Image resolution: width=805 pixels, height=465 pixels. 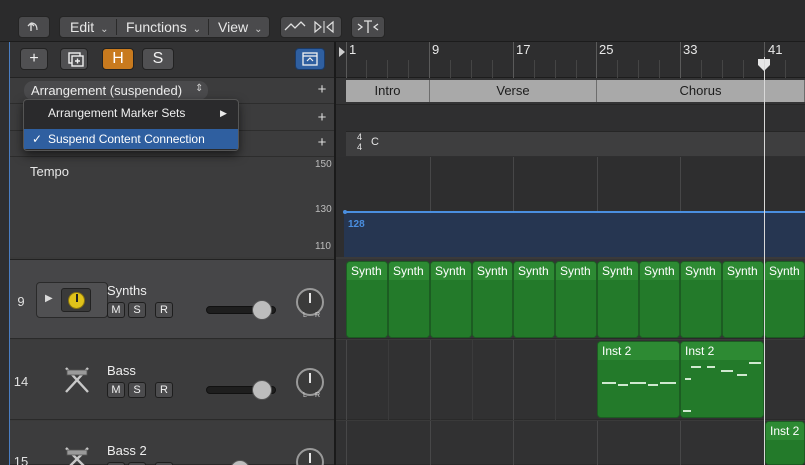 What do you see at coordinates (172, 380) in the screenshot?
I see `track-header-bass: 14 Bass M S R L R` at bounding box center [172, 380].